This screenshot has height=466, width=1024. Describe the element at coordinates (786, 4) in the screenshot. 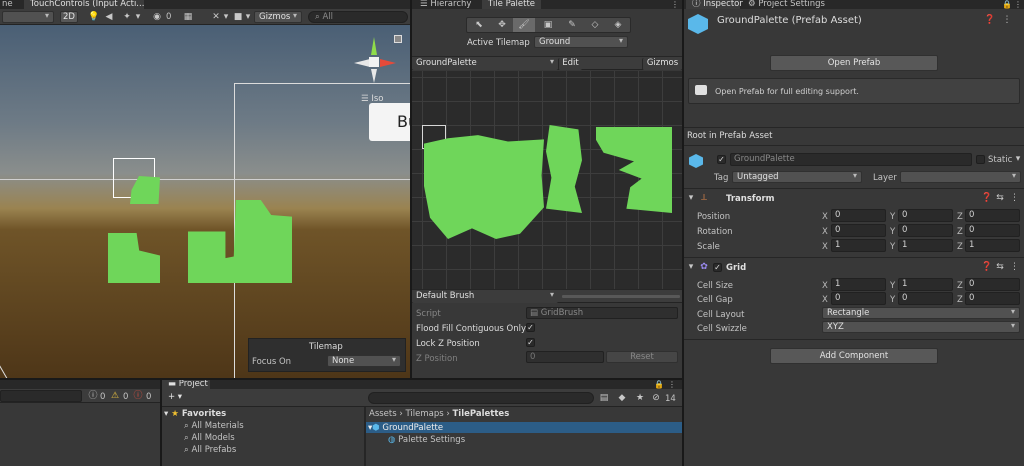

I see `tab-project-settings: ⚙ Project Settings` at that location.